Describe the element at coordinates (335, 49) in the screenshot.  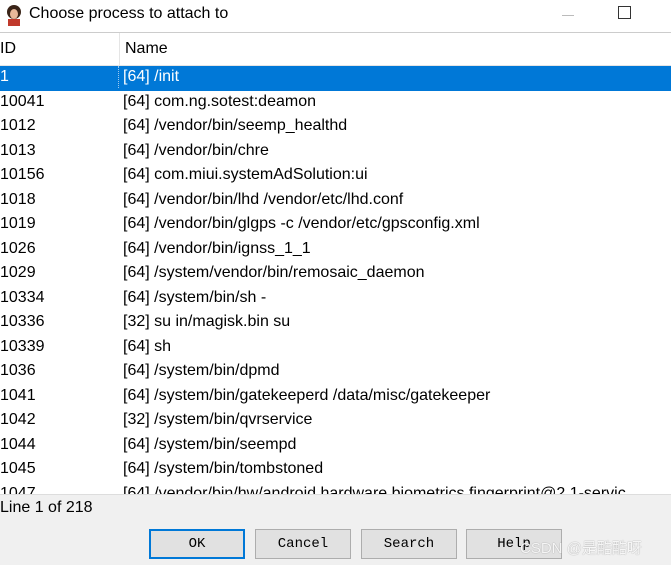
I see `list-header: ID Name` at that location.